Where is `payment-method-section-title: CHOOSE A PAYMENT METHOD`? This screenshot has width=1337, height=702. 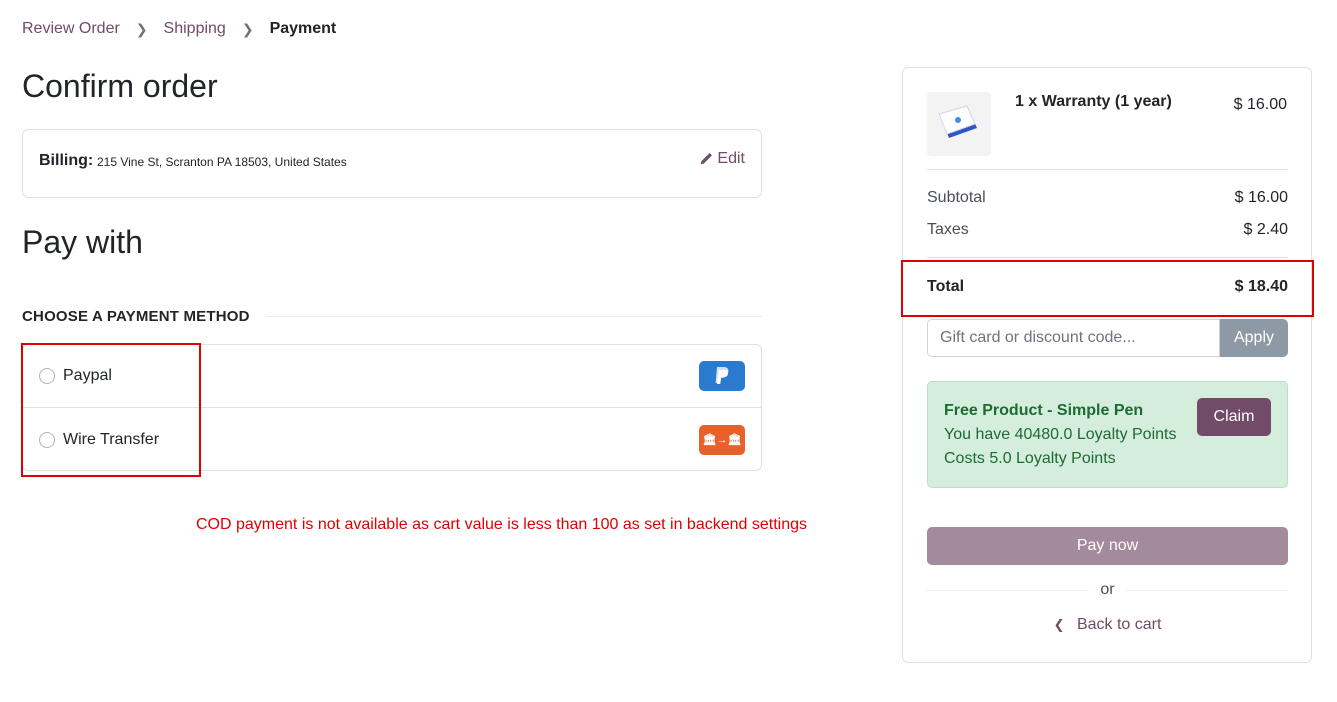
payment-method-section-title: CHOOSE A PAYMENT METHOD is located at coordinates (392, 316).